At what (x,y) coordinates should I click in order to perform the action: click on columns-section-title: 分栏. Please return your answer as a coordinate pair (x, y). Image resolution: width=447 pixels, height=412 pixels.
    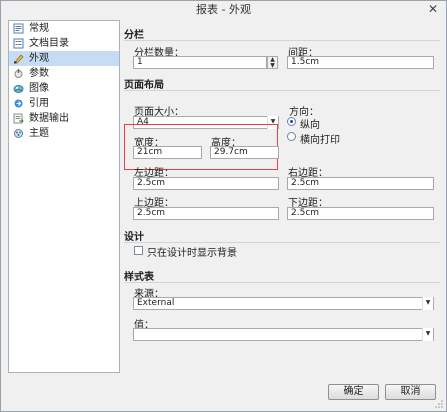
    Looking at the image, I should click on (134, 35).